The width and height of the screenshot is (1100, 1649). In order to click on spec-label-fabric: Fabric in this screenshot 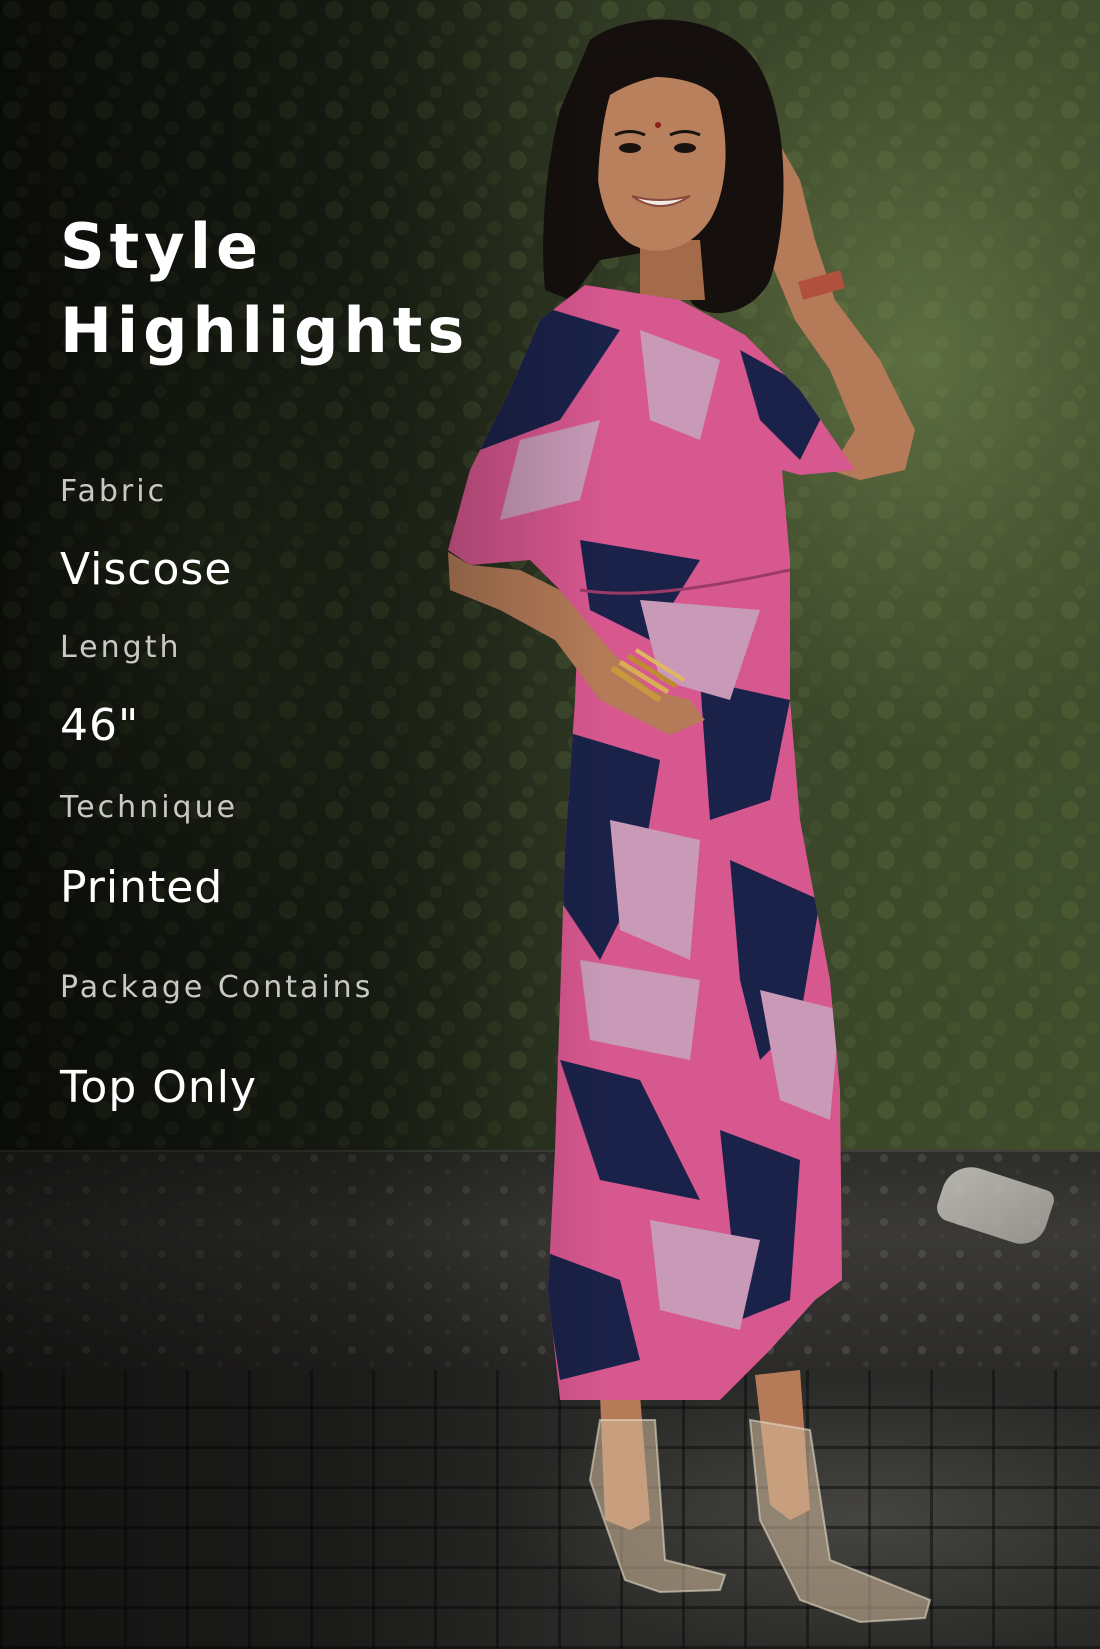, I will do `click(114, 491)`.